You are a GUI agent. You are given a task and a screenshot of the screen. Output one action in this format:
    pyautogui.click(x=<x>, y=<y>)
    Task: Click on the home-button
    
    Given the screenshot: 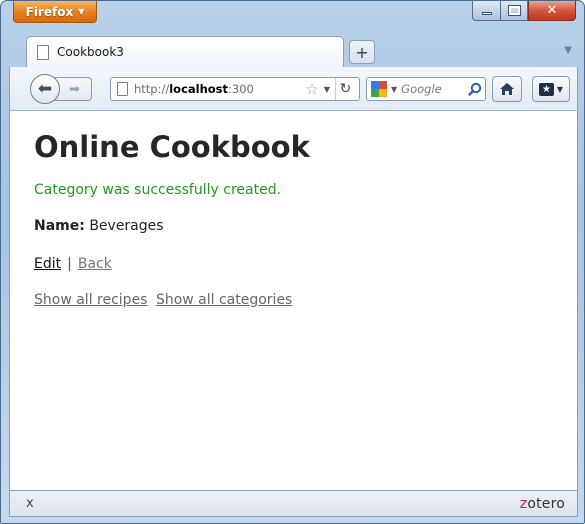 What is the action you would take?
    pyautogui.click(x=507, y=89)
    